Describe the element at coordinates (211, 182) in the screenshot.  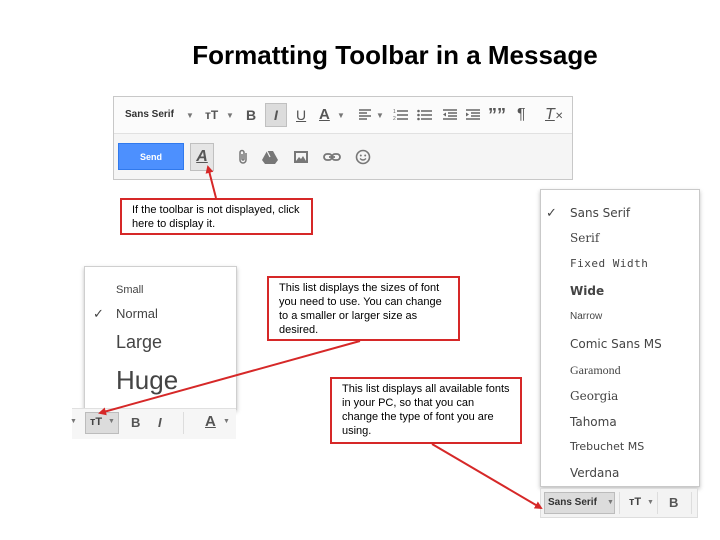
I see `arrow-to-format-button` at that location.